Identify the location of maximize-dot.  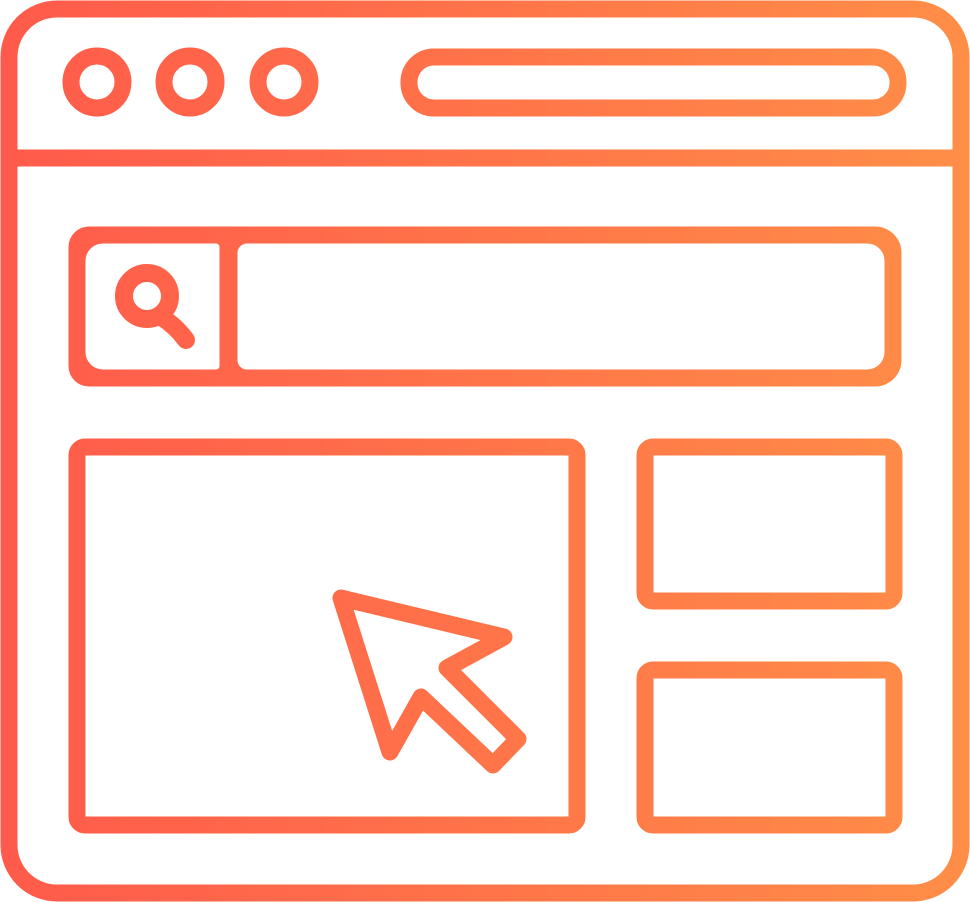
(284, 82).